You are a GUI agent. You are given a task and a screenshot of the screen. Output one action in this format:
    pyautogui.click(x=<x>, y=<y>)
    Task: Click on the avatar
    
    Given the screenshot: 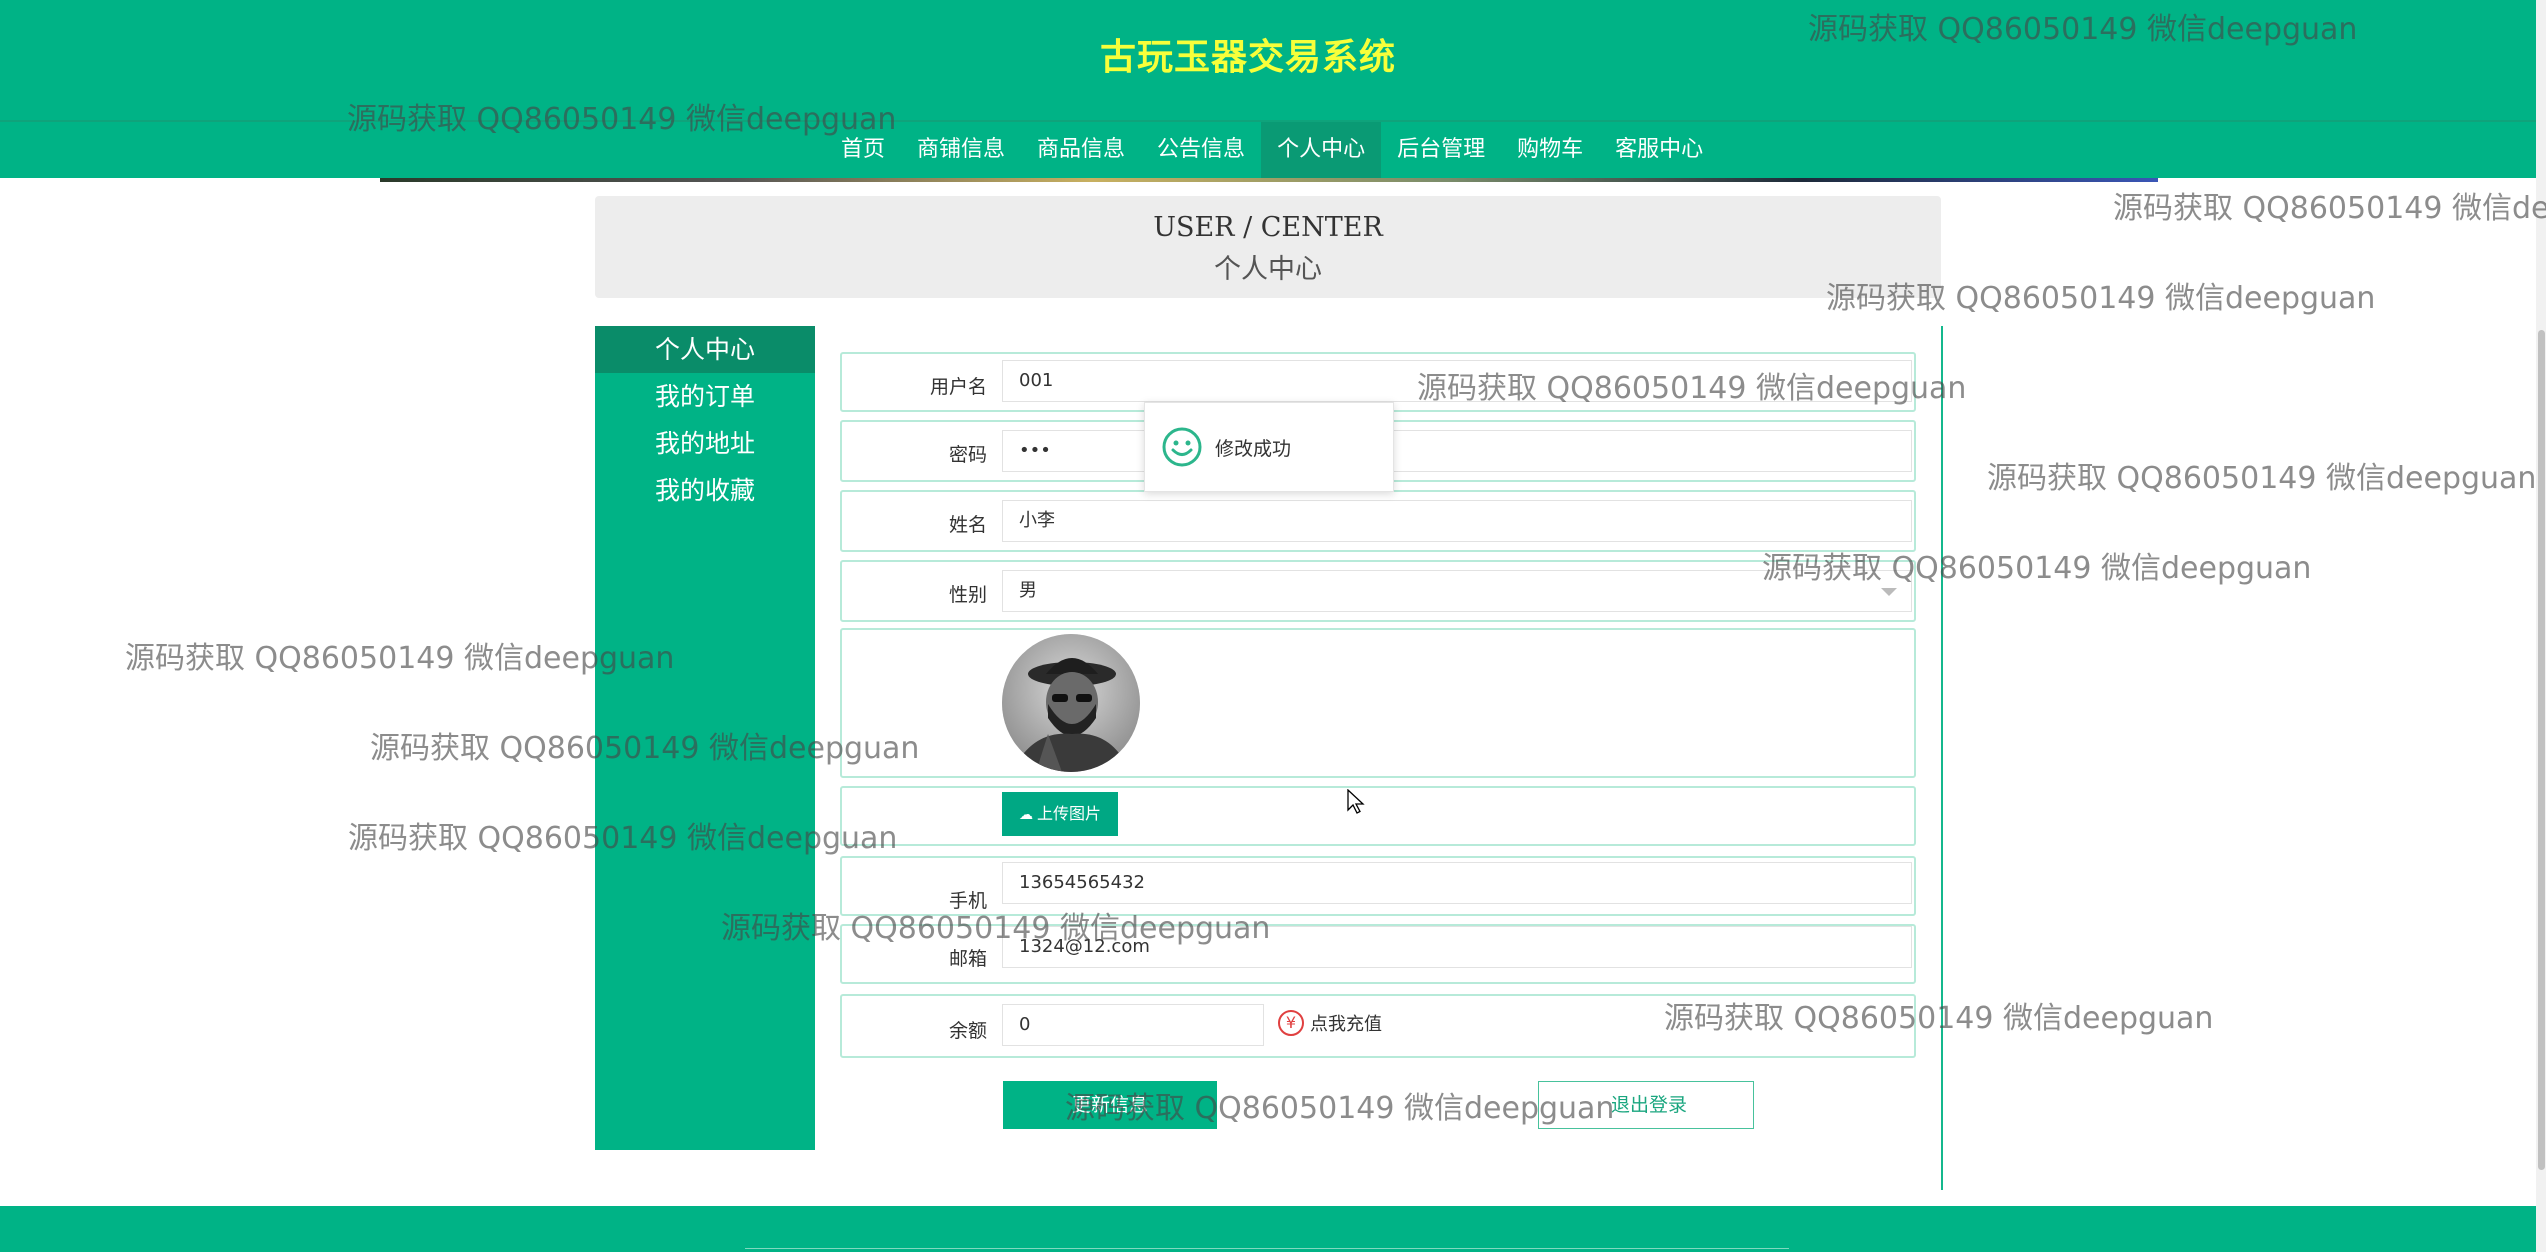 What is the action you would take?
    pyautogui.click(x=1071, y=703)
    